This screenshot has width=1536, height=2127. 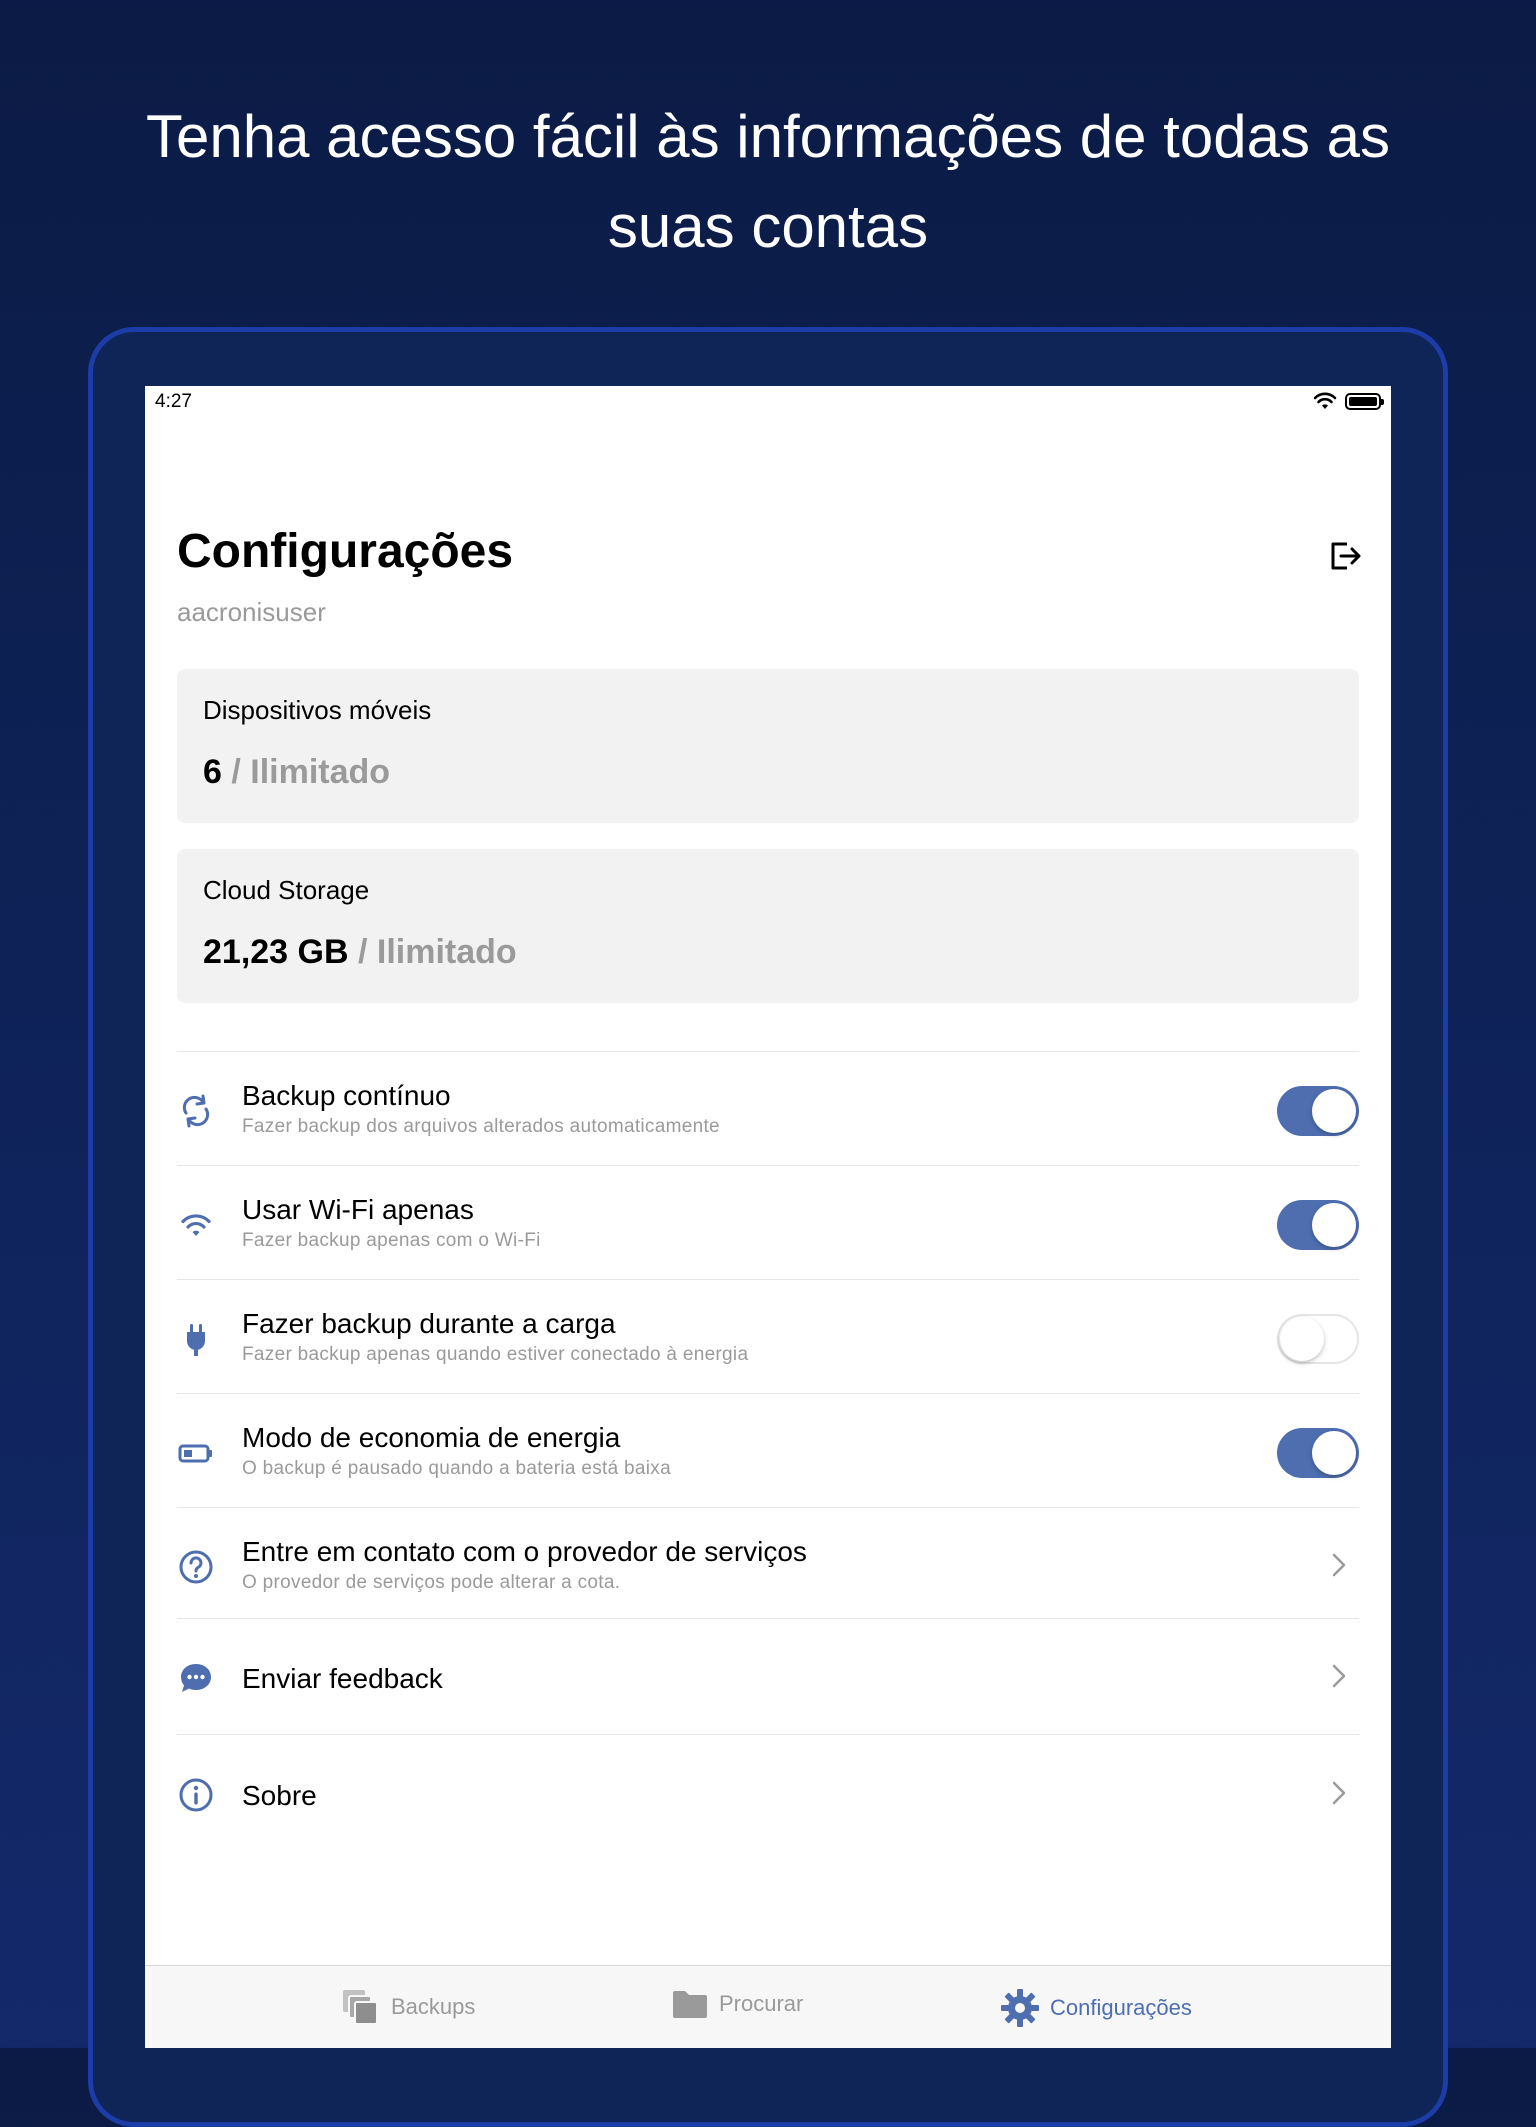 I want to click on help-circle-icon, so click(x=196, y=1567).